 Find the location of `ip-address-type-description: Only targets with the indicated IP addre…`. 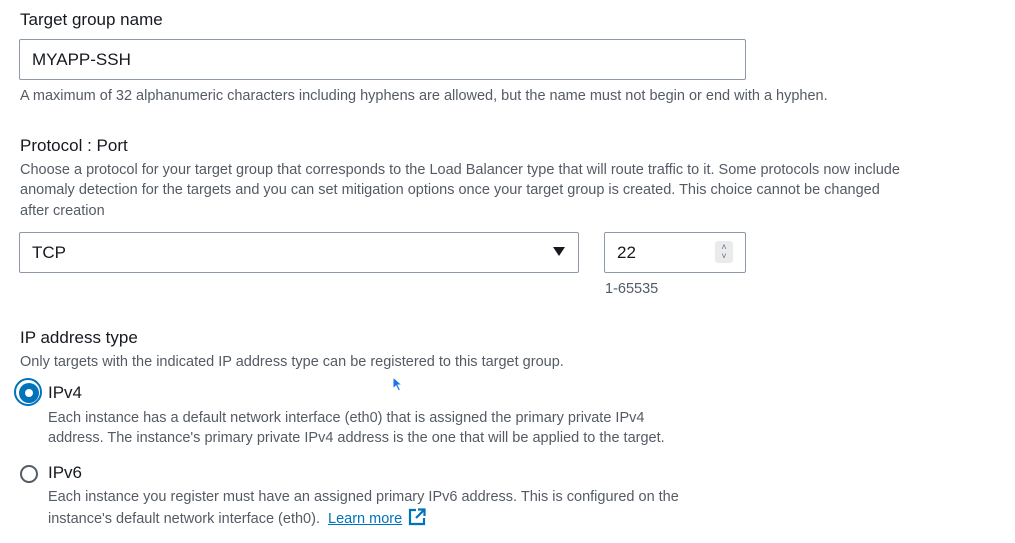

ip-address-type-description: Only targets with the indicated IP addre… is located at coordinates (292, 362).